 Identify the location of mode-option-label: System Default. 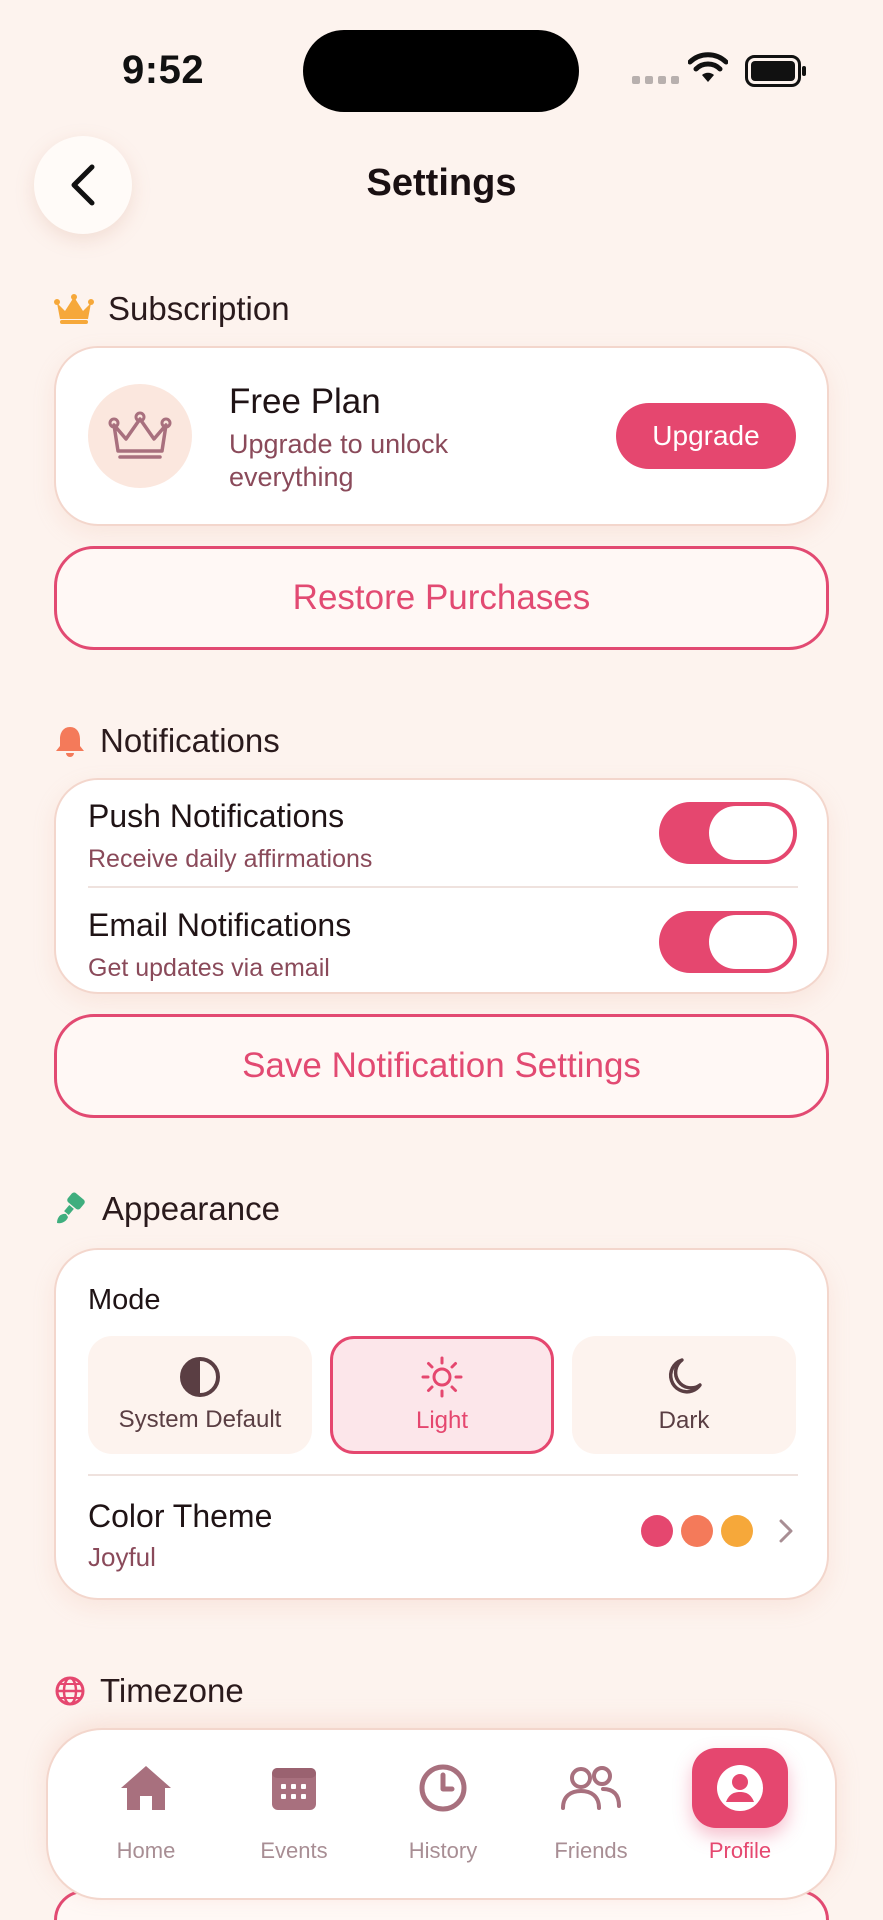
(200, 1419).